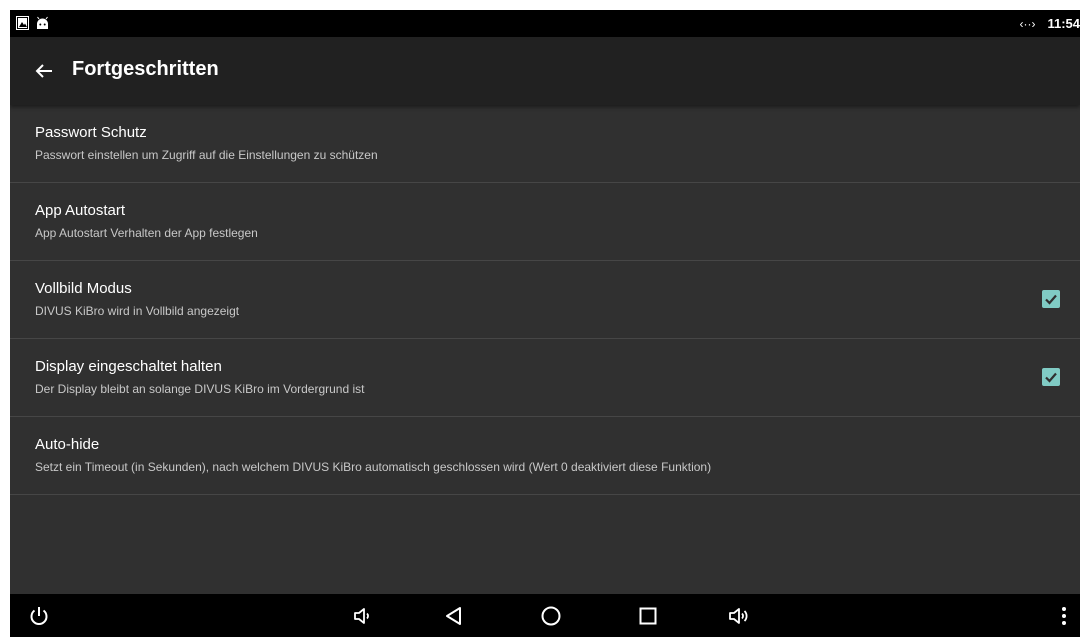 The image size is (1080, 637). What do you see at coordinates (80, 210) in the screenshot?
I see `pref-title: App Autostart` at bounding box center [80, 210].